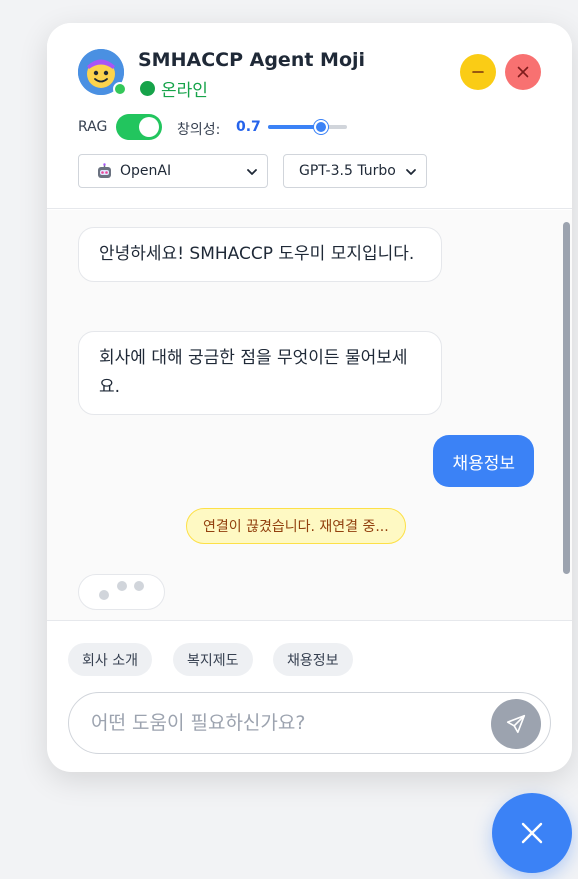 The height and width of the screenshot is (879, 578). I want to click on close-button, so click(523, 72).